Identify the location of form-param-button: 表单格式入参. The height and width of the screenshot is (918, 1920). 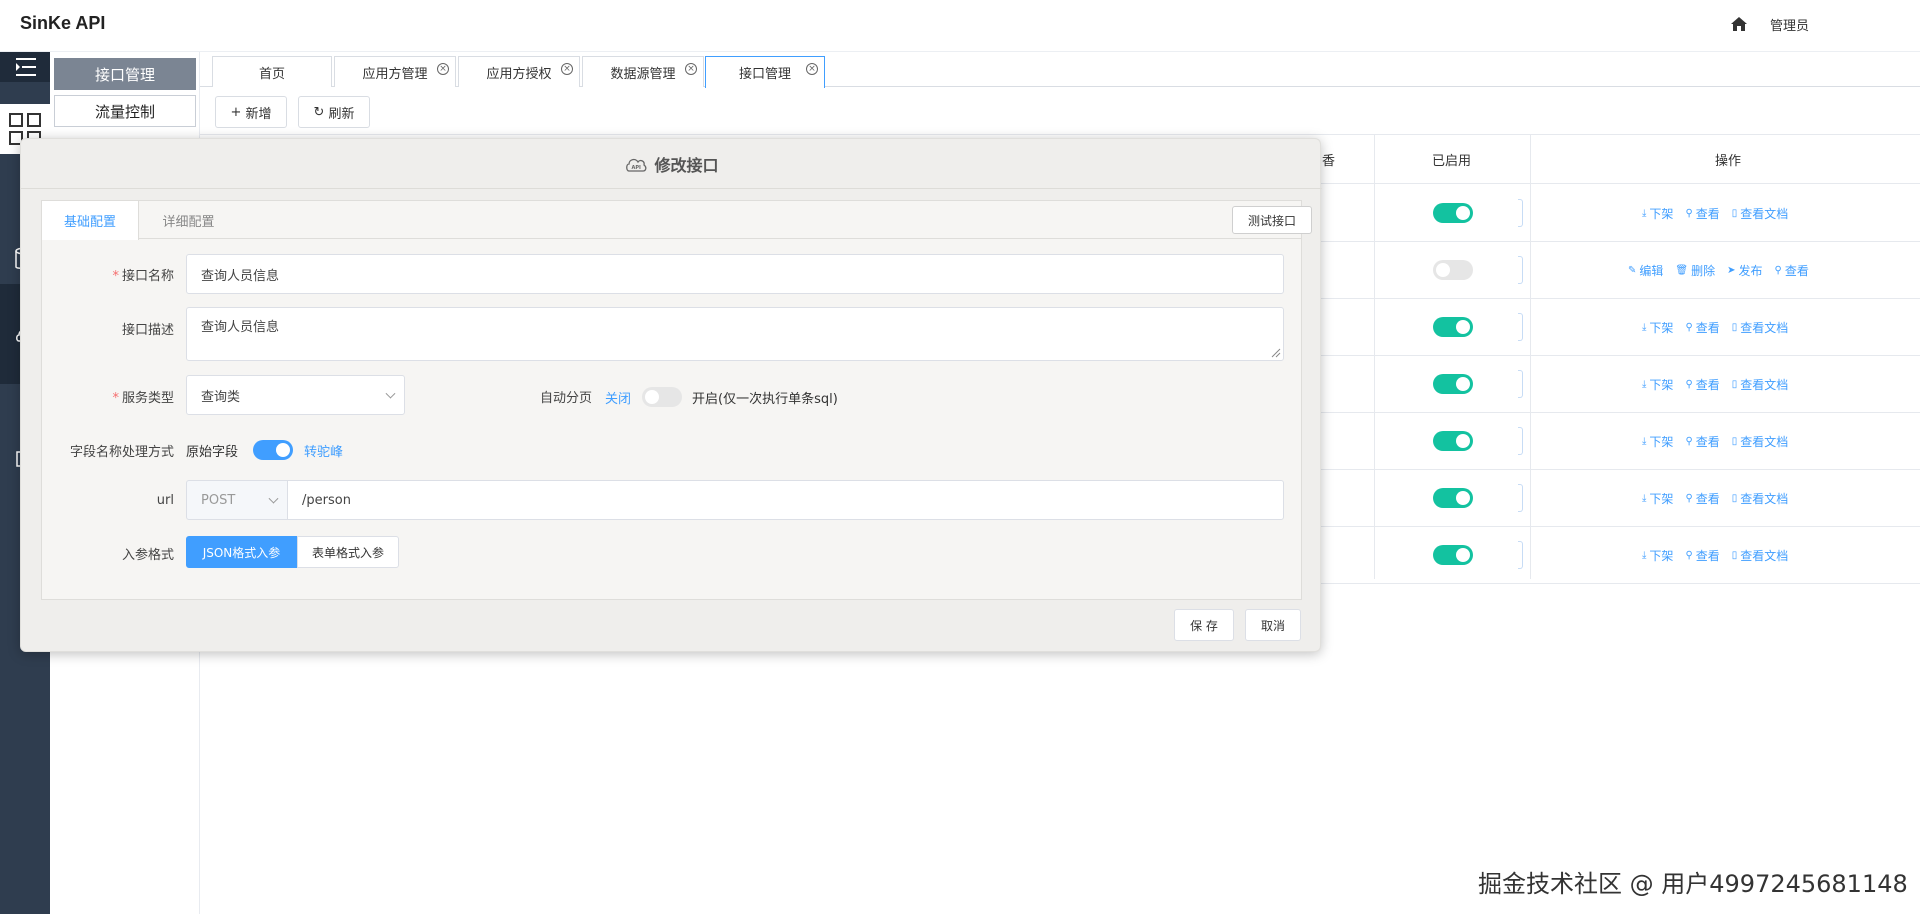
(348, 552).